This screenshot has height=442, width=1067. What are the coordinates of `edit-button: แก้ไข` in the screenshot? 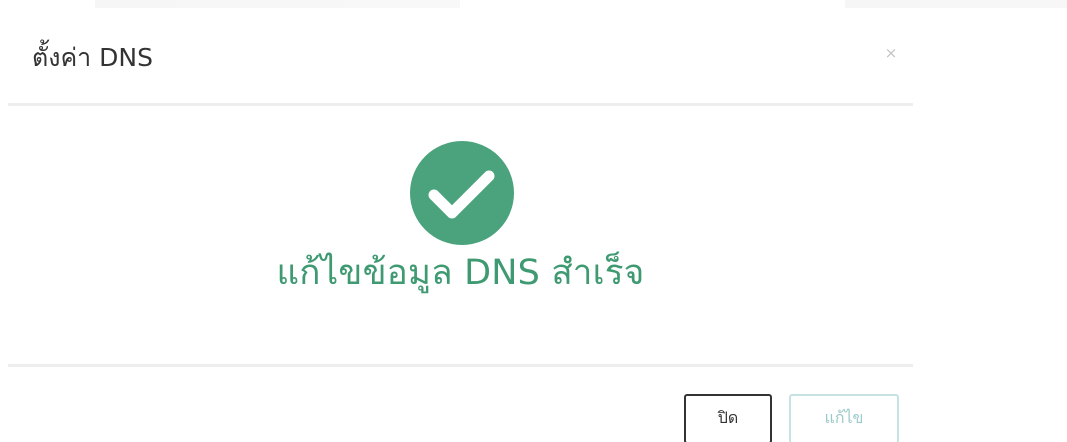 It's located at (844, 418).